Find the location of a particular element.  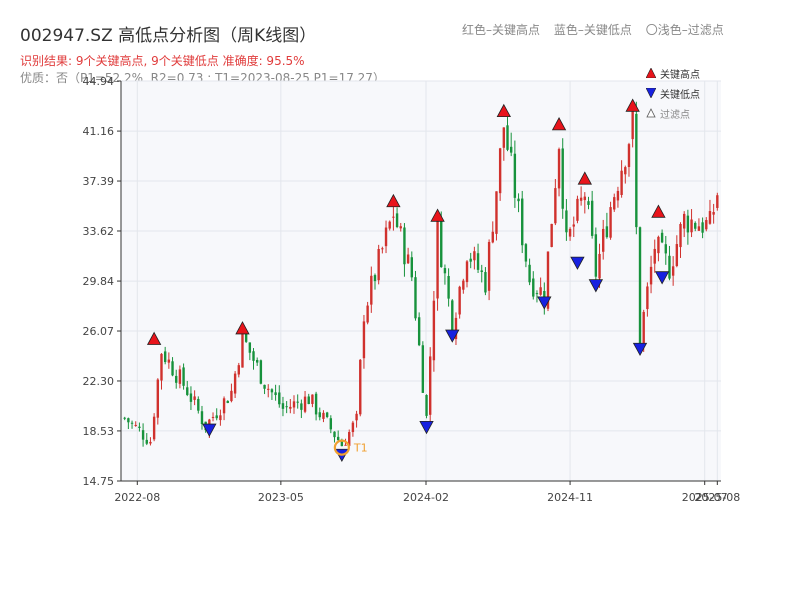

y-tick-label: 26.07 is located at coordinates (99, 331).